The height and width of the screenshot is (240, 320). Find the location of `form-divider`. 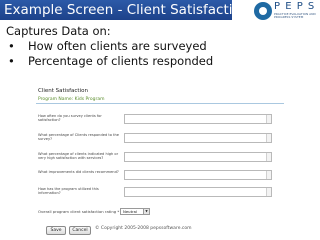

form-divider is located at coordinates (160, 103).